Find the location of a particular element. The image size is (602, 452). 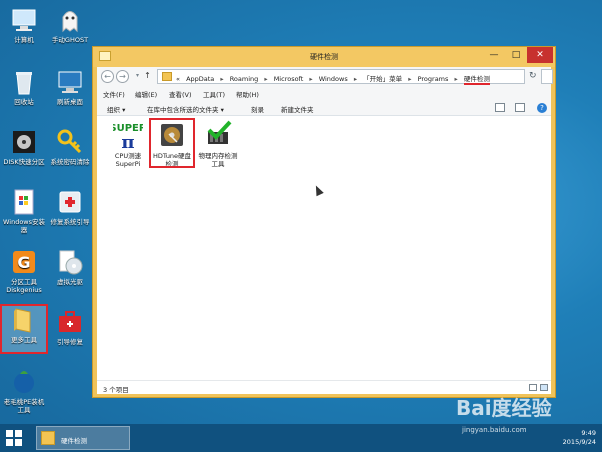

burn-button: 刻录 is located at coordinates (257, 109).